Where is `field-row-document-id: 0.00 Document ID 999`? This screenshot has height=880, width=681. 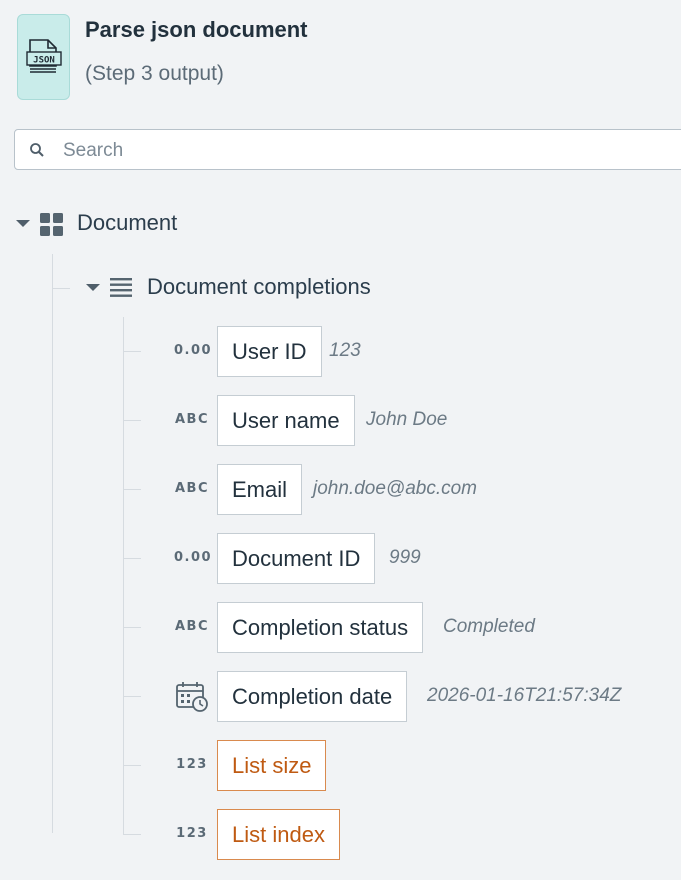
field-row-document-id: 0.00 Document ID 999 is located at coordinates (340, 558).